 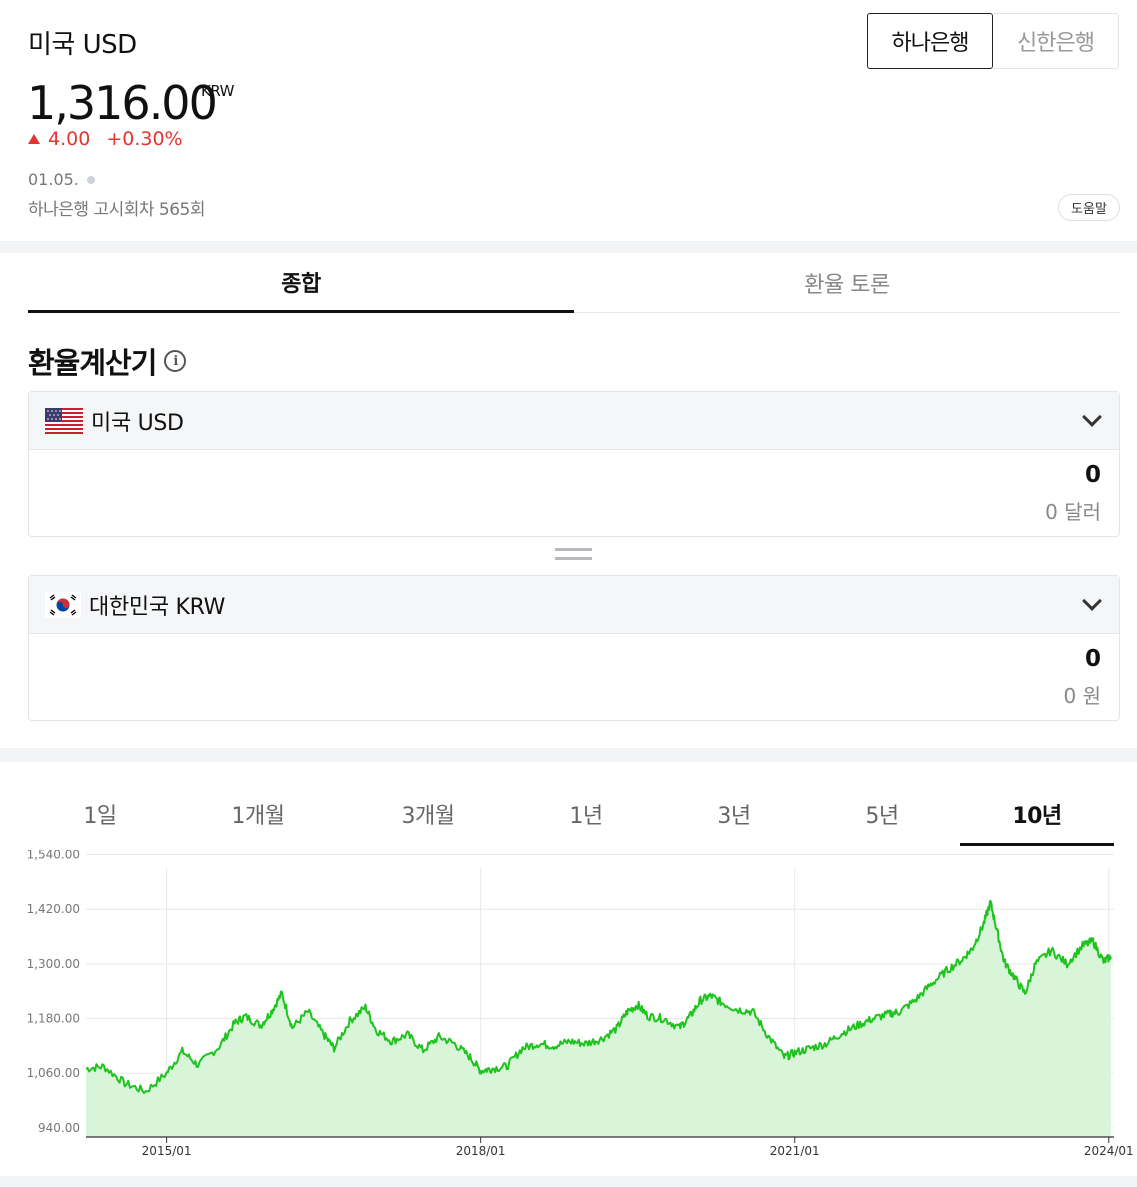 What do you see at coordinates (157, 607) in the screenshot?
I see `to-currency-name: 대한민국 KRW` at bounding box center [157, 607].